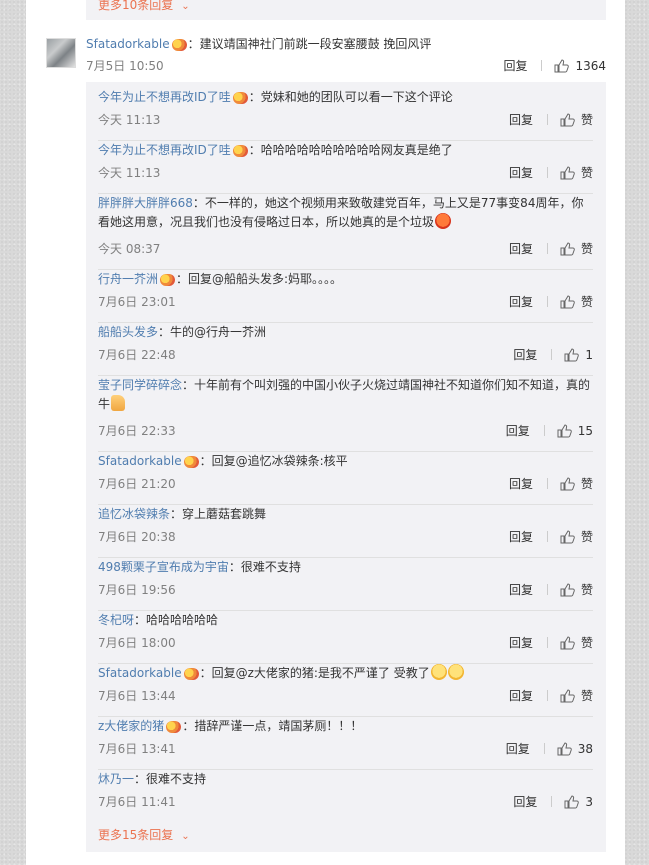 This screenshot has height=865, width=649. What do you see at coordinates (314, 673) in the screenshot?
I see `reply-text: ：回复@z大佬家的猪:是我不严谨了 受教了` at bounding box center [314, 673].